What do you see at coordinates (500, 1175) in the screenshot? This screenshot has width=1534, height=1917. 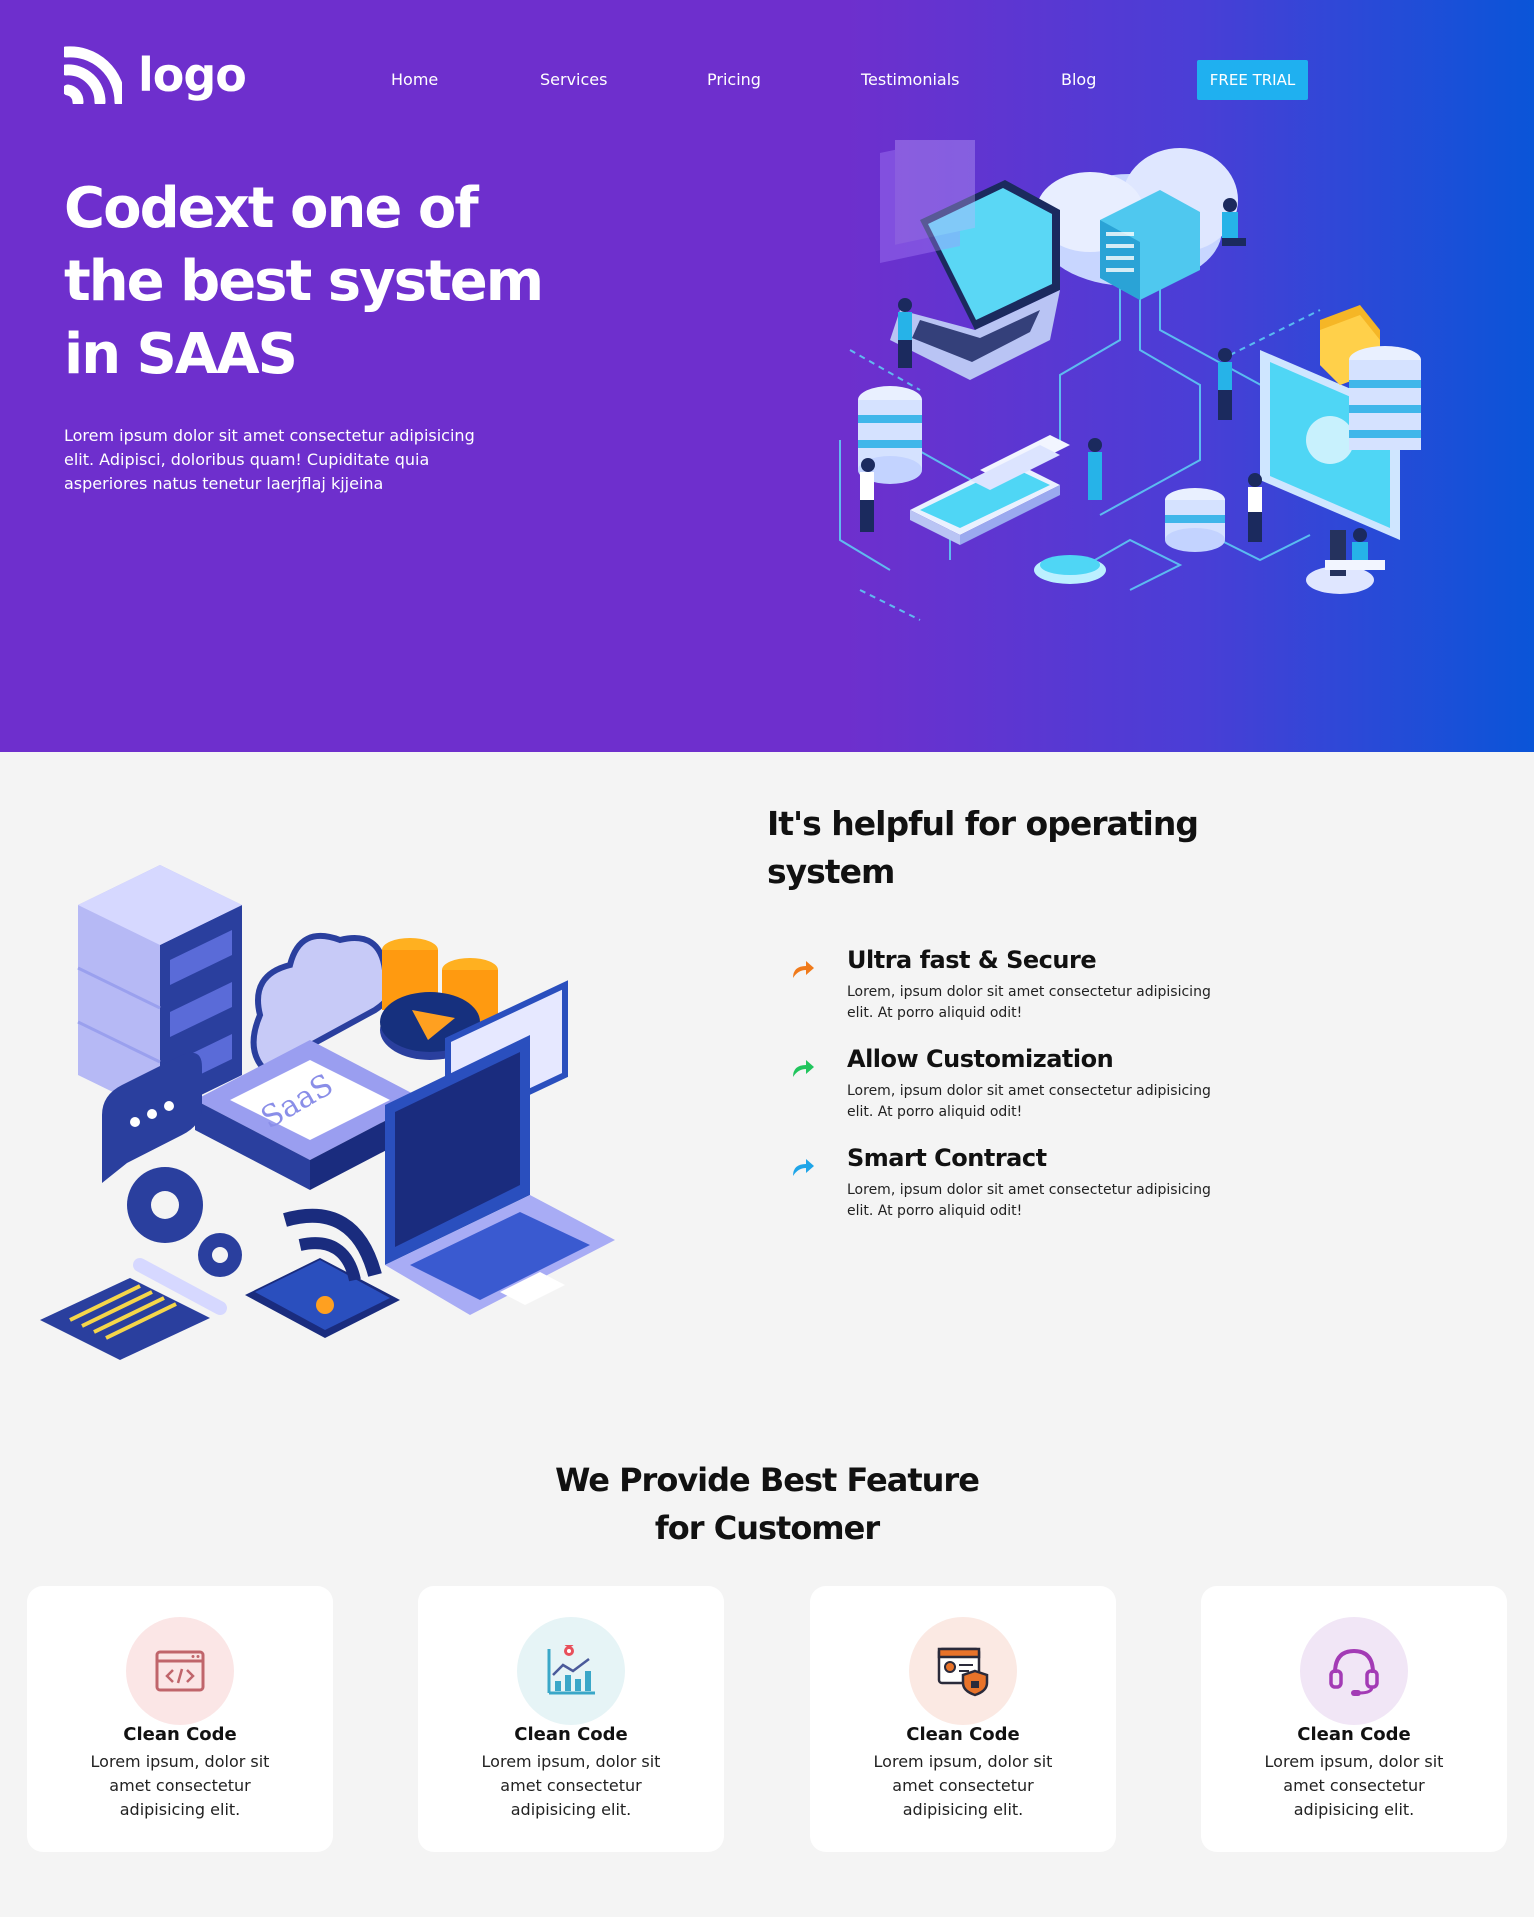 I see `laptop-icon` at bounding box center [500, 1175].